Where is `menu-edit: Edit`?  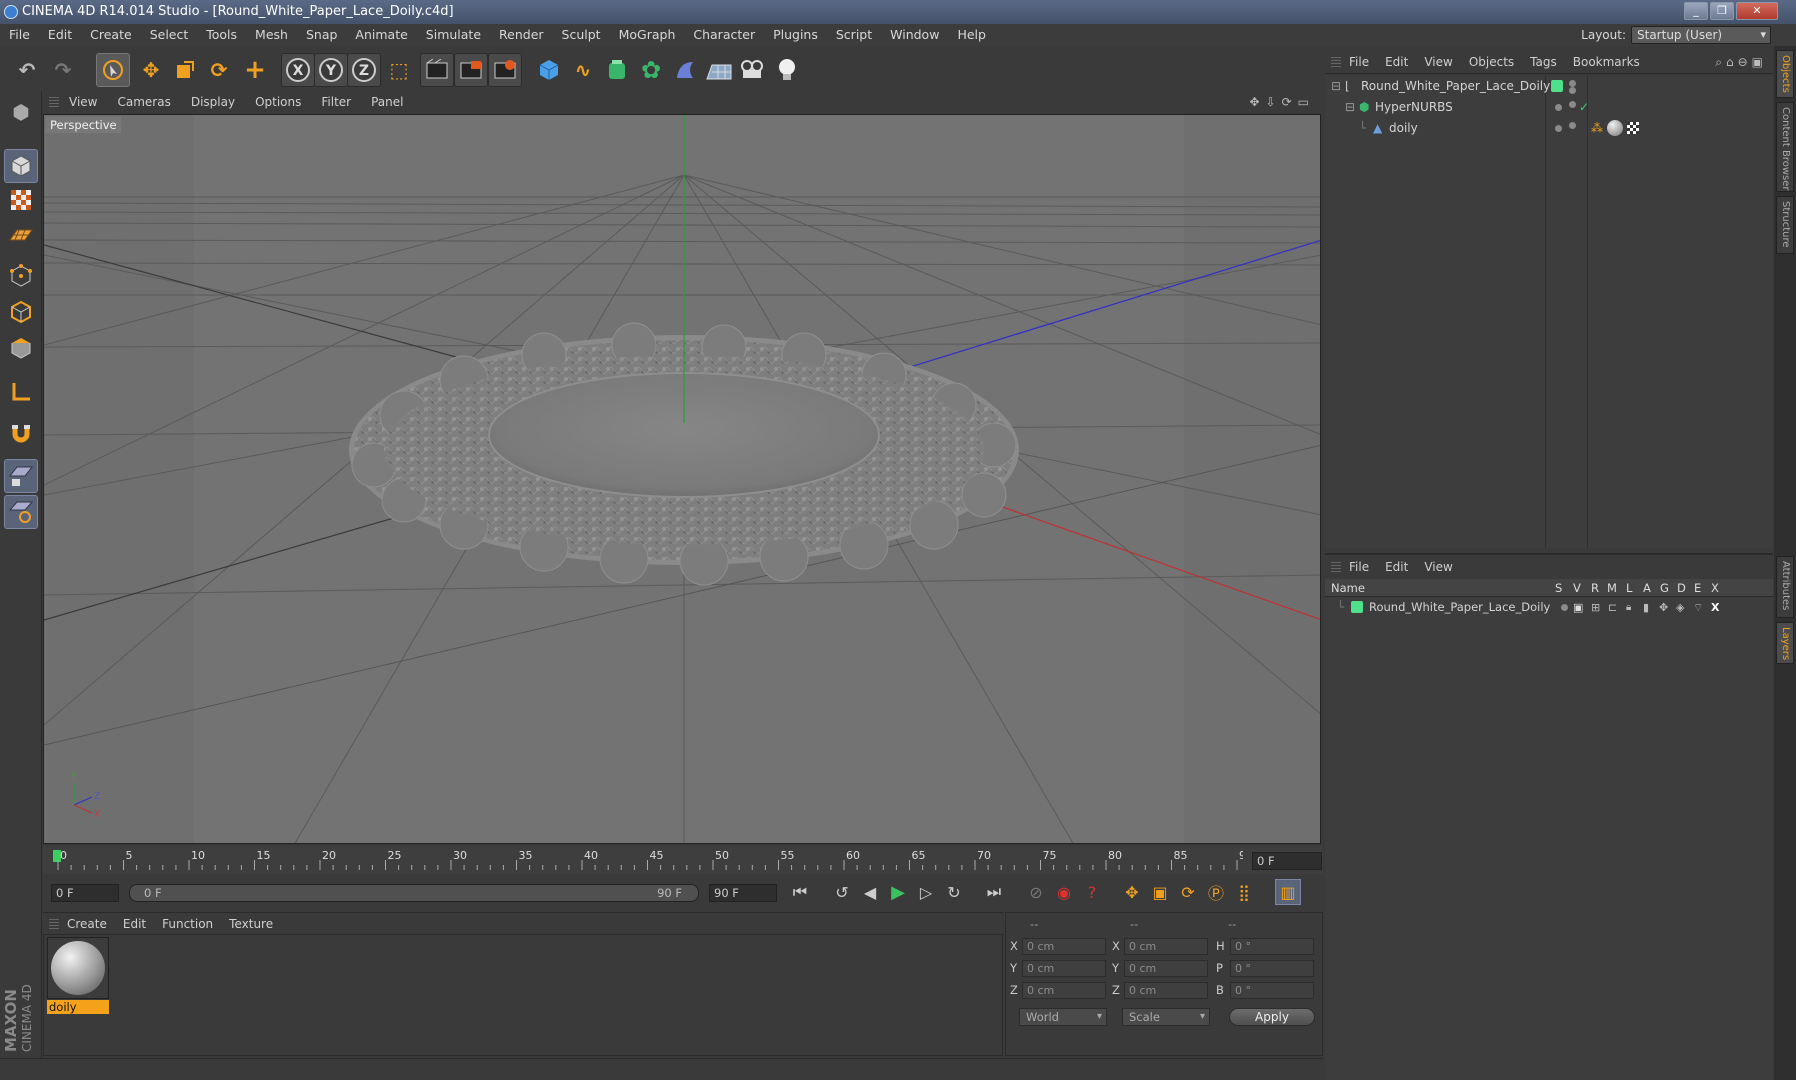
menu-edit: Edit is located at coordinates (60, 35).